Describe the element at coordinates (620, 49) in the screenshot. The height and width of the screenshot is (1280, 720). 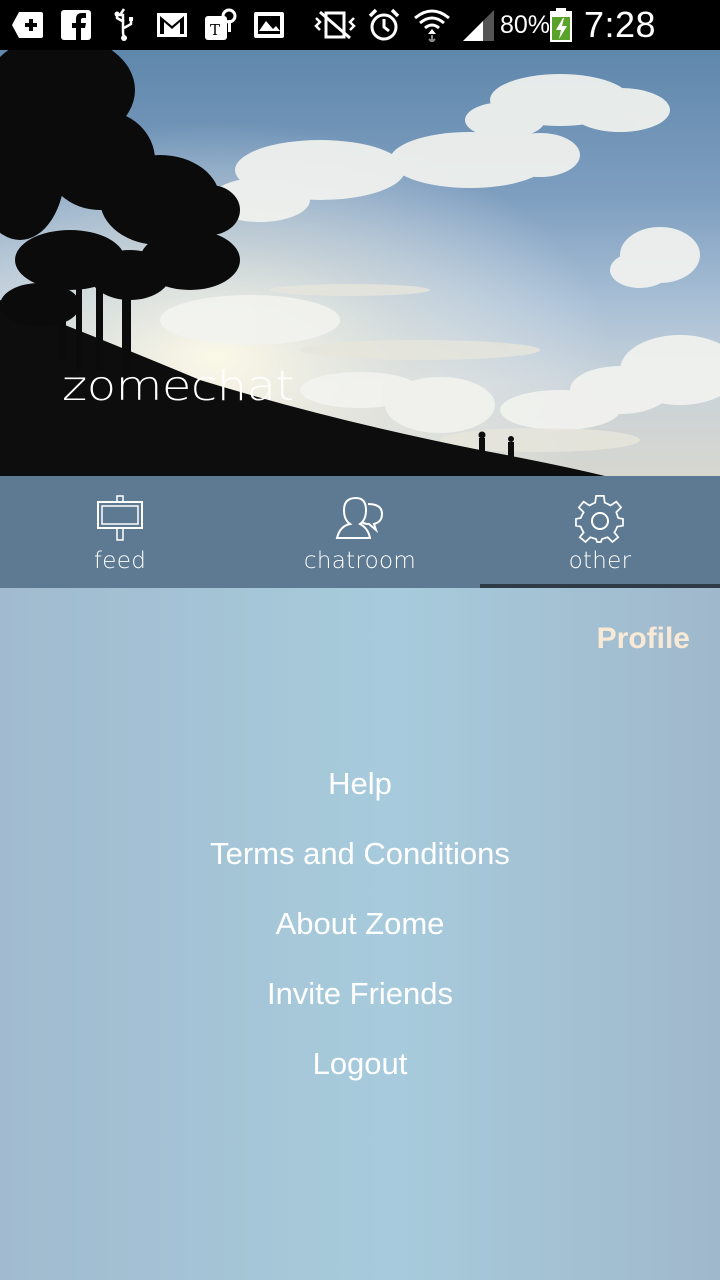
I see `clock: 7:28 PM` at that location.